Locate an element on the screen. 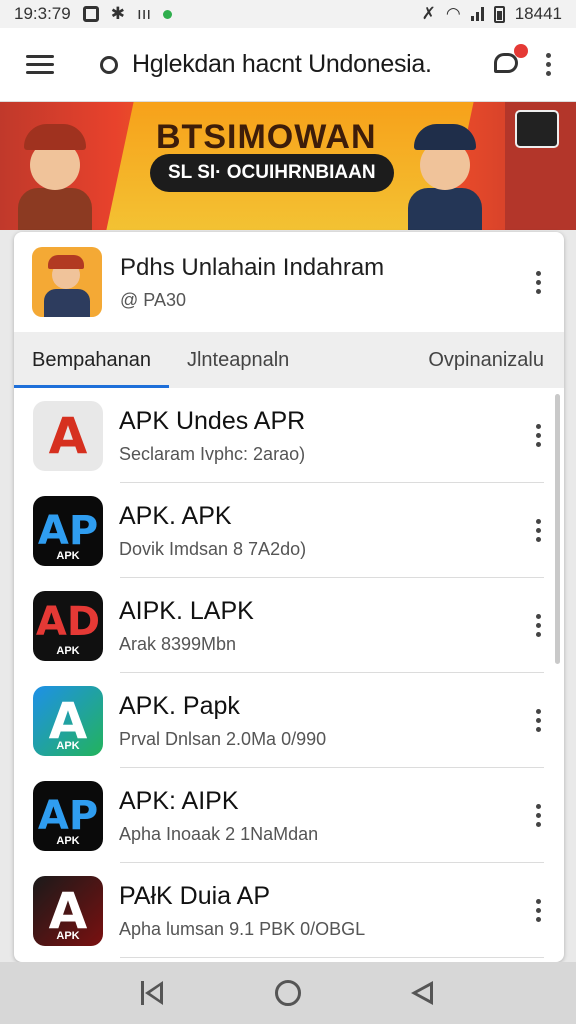 The width and height of the screenshot is (576, 1024). app-meta: Arak 8399Mbn is located at coordinates (178, 643).